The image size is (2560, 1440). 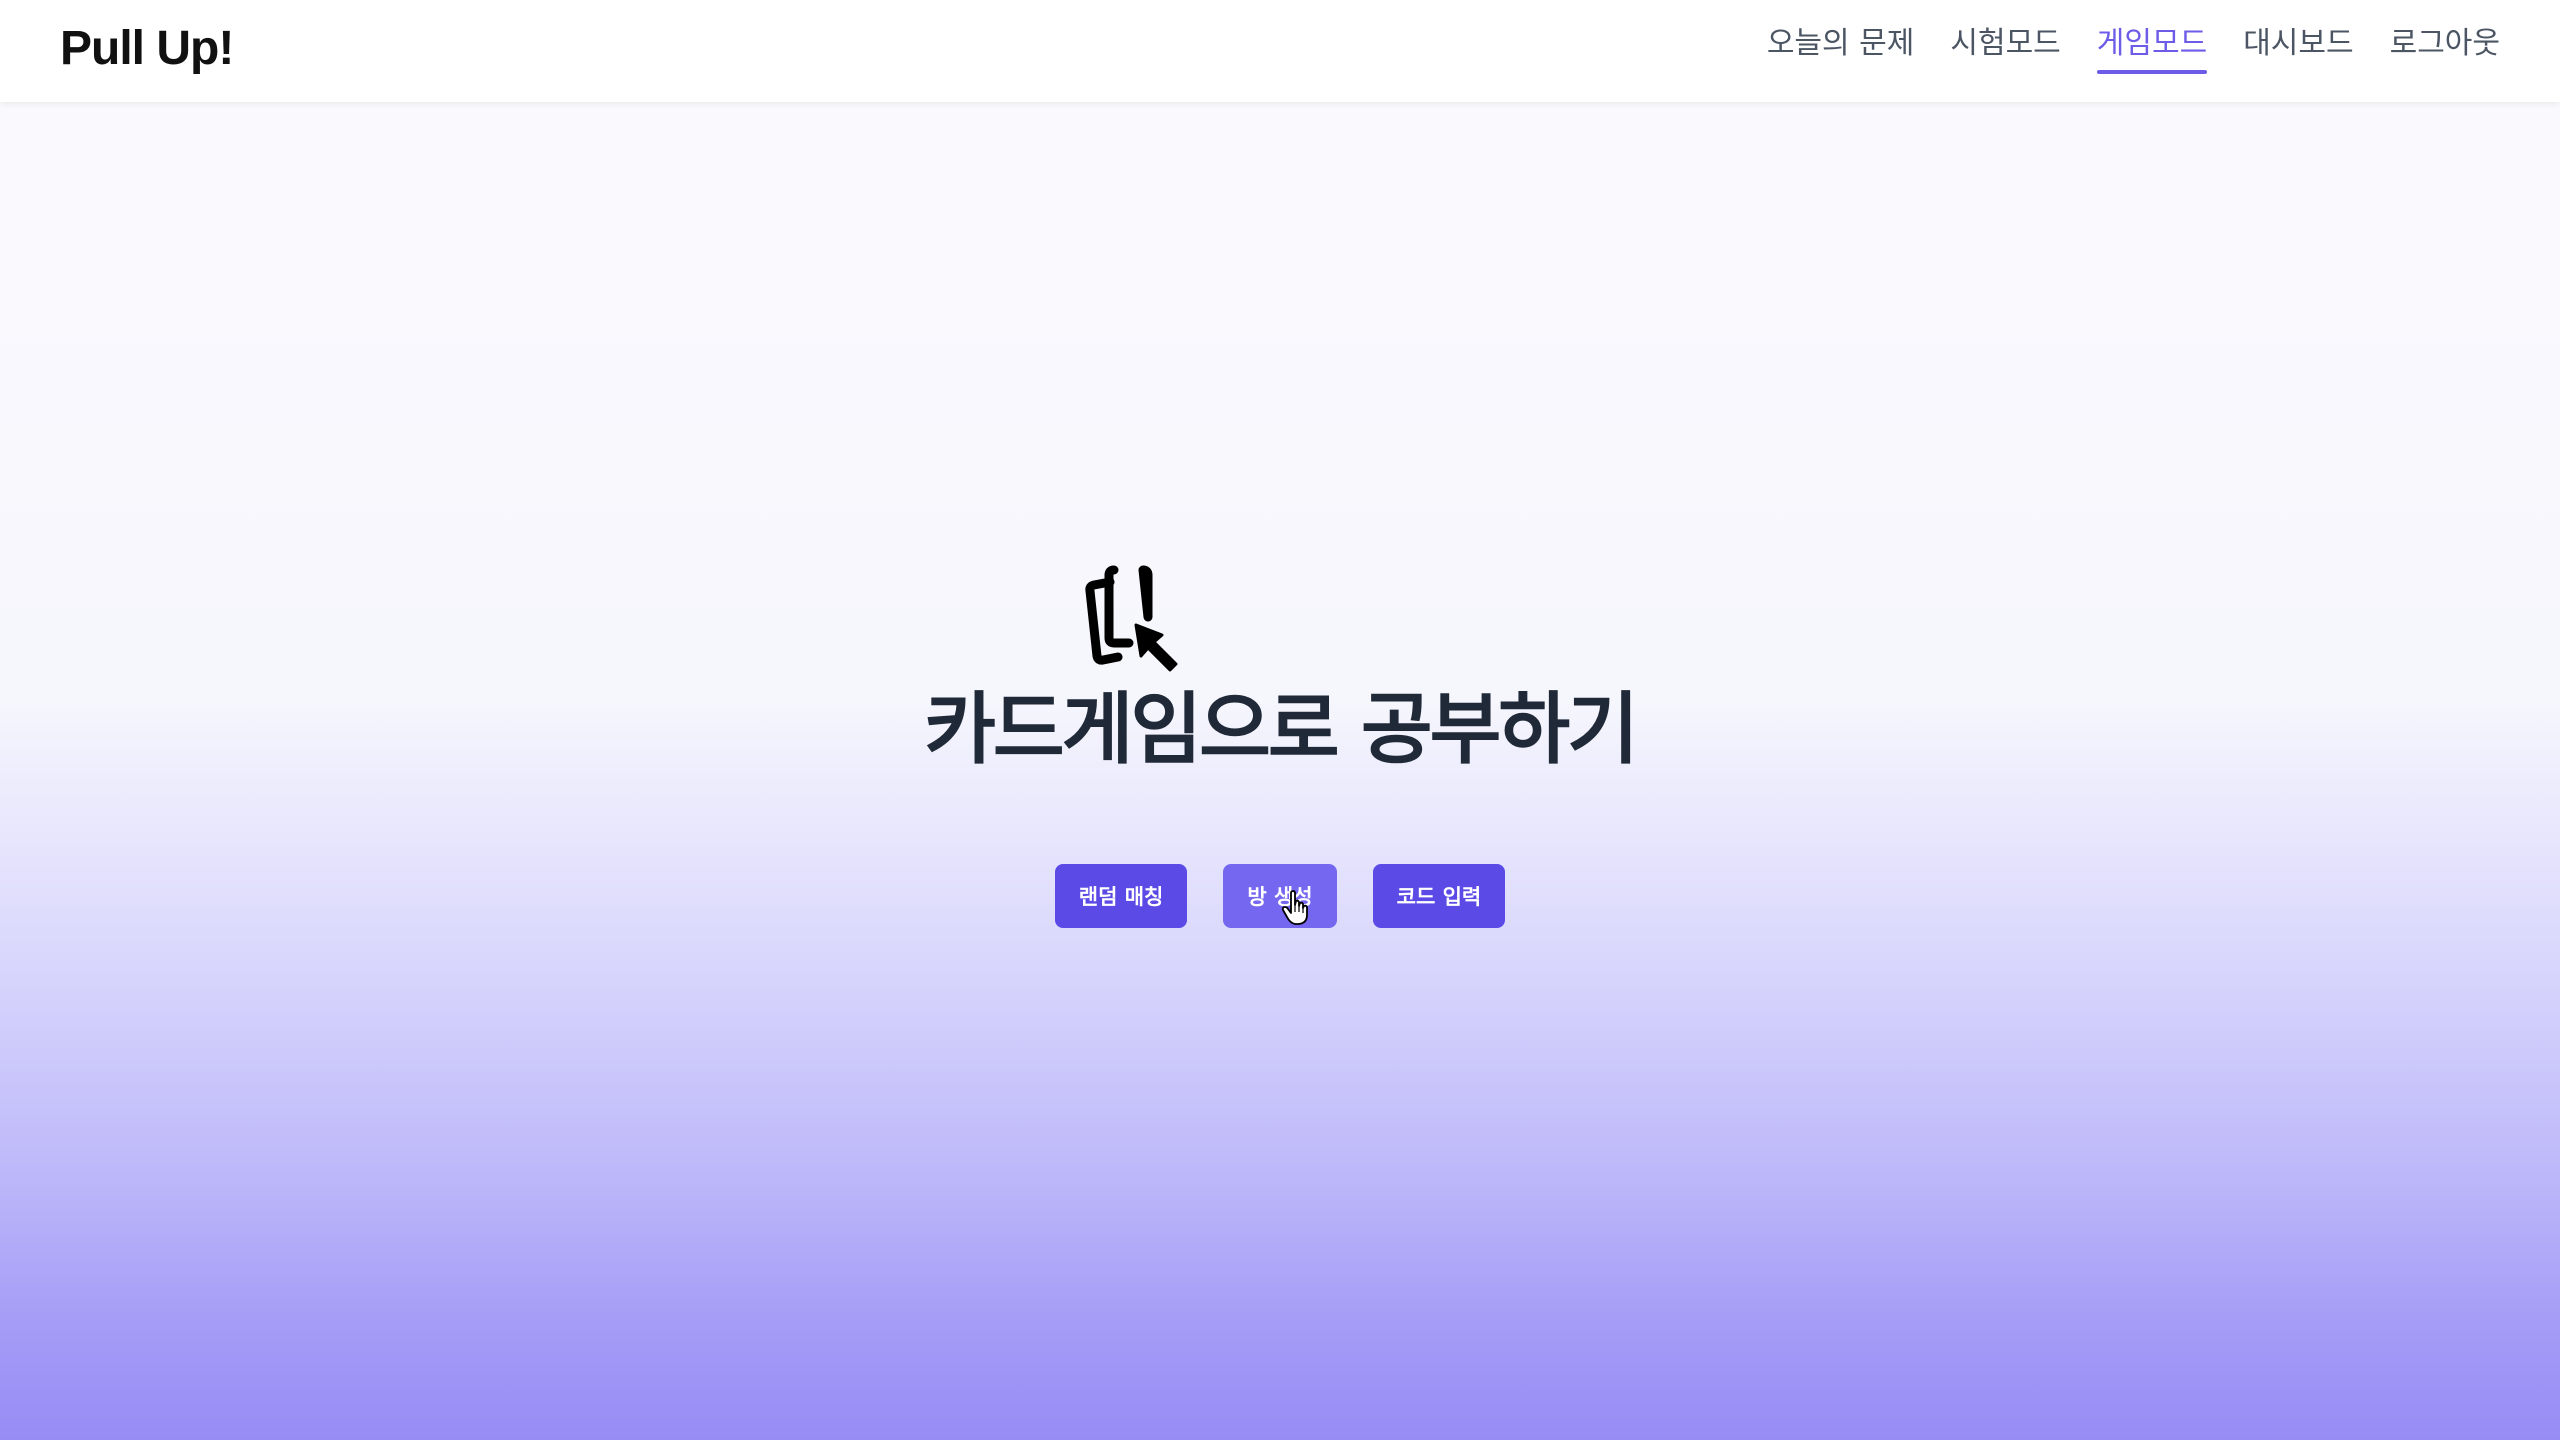 I want to click on top-navbar: Pull Up! 오늘의 문제 시험모드 게임모드 대시보드 로그아웃, so click(x=1280, y=51).